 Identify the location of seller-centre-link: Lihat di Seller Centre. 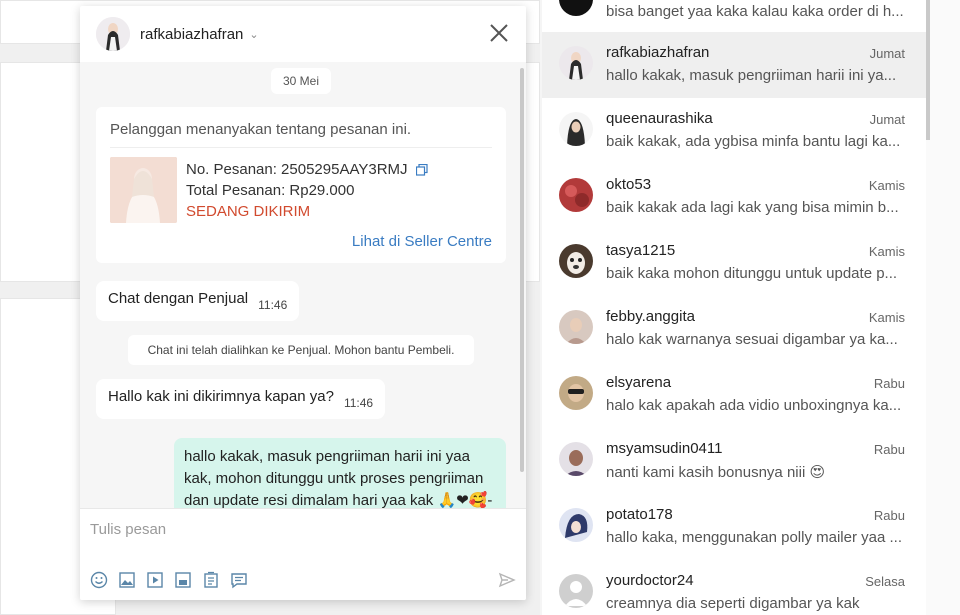
(422, 241).